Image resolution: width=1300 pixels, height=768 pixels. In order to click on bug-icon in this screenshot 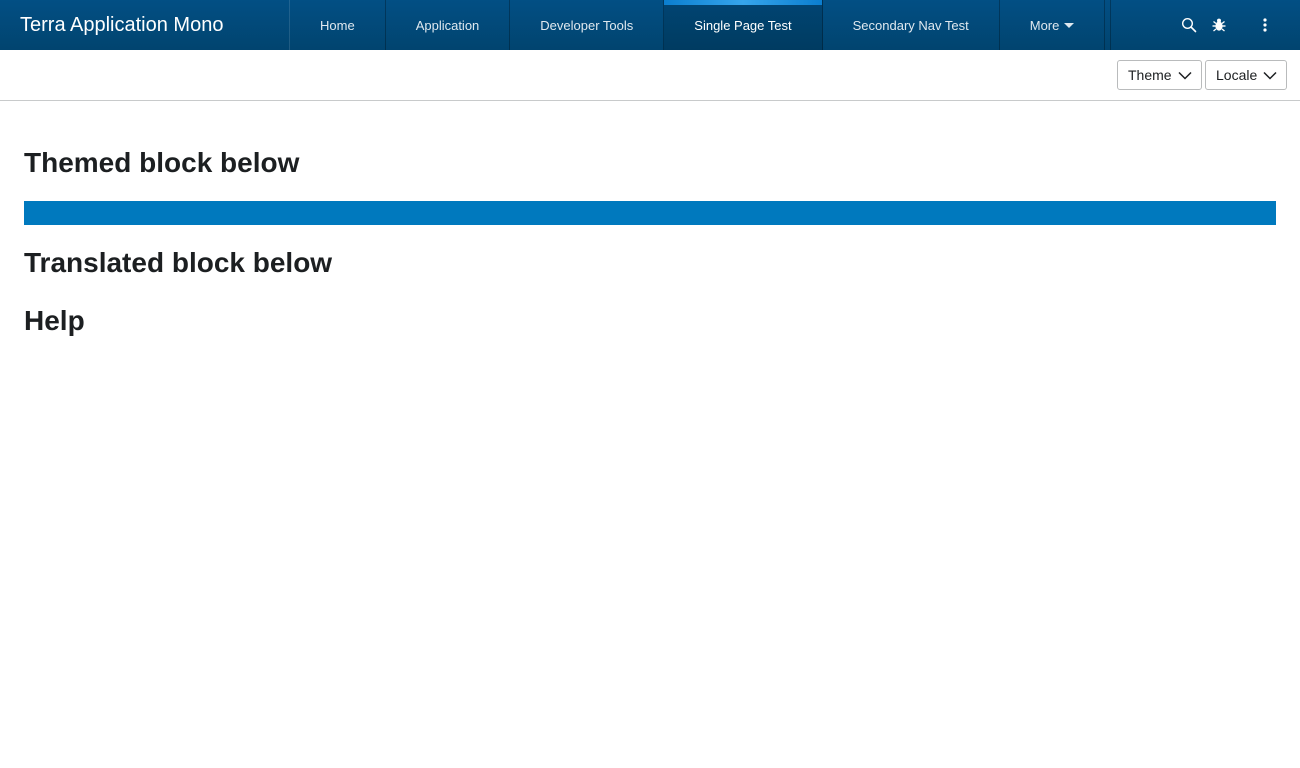, I will do `click(1219, 25)`.